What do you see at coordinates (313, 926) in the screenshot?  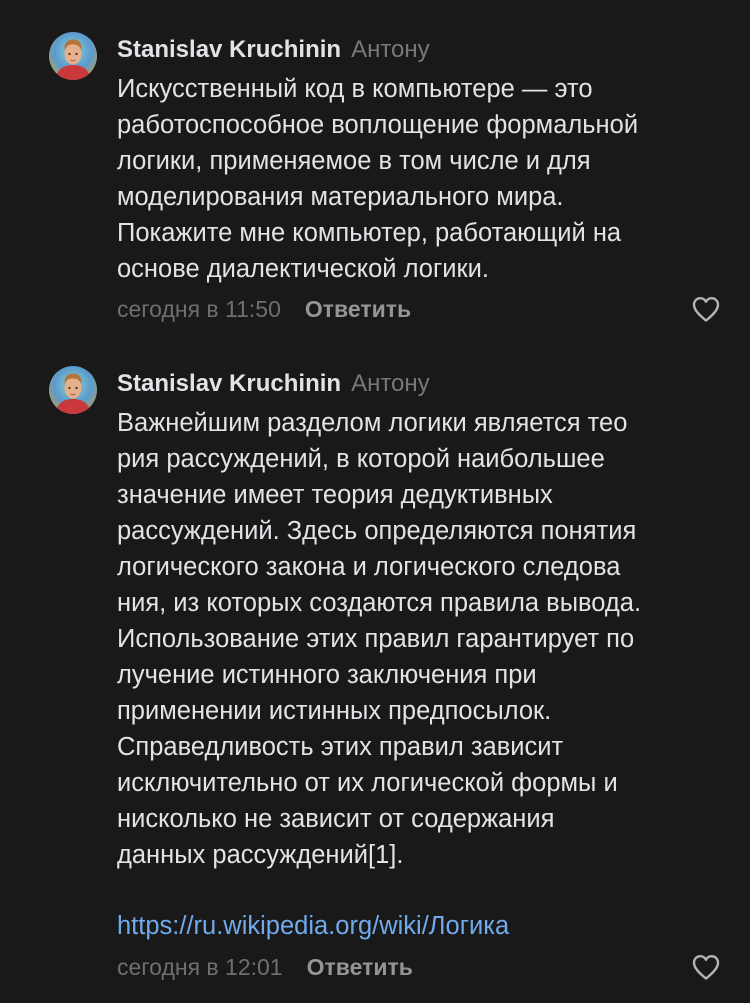 I see `wikipedia-link: https://ru.wikipedia.org/wiki/Логика` at bounding box center [313, 926].